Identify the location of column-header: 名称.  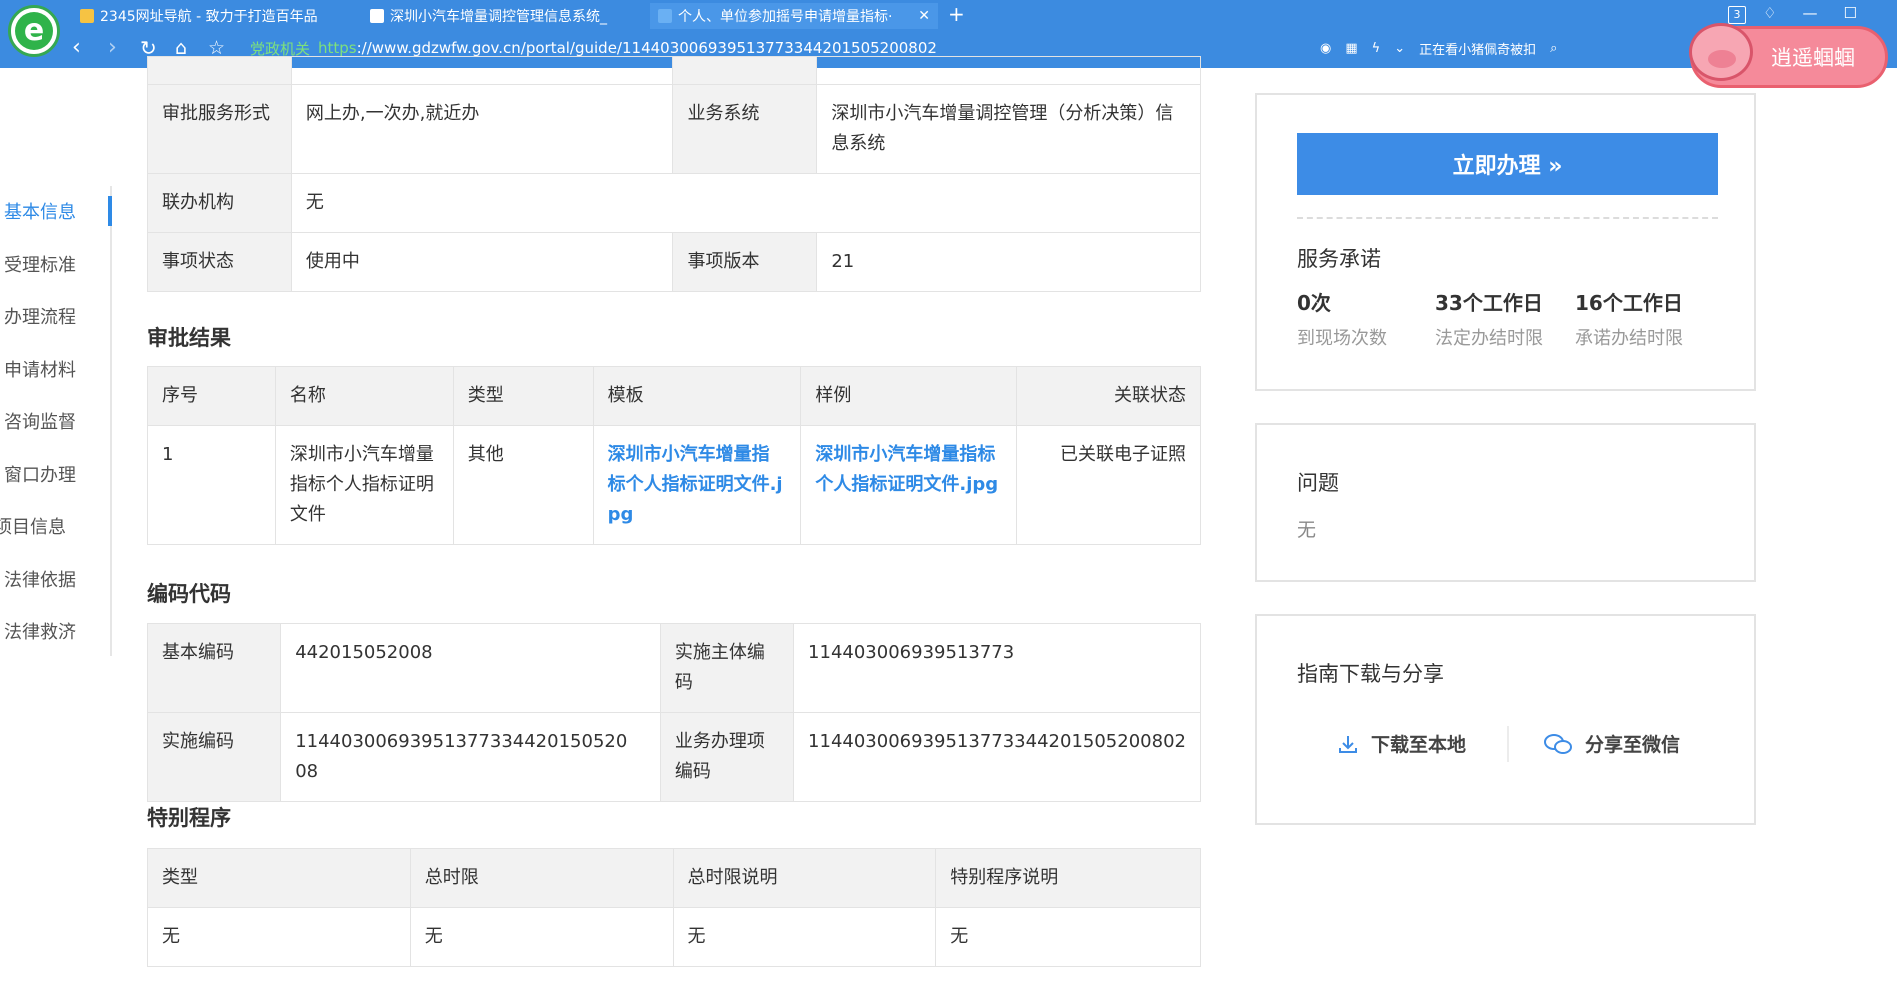
(364, 396).